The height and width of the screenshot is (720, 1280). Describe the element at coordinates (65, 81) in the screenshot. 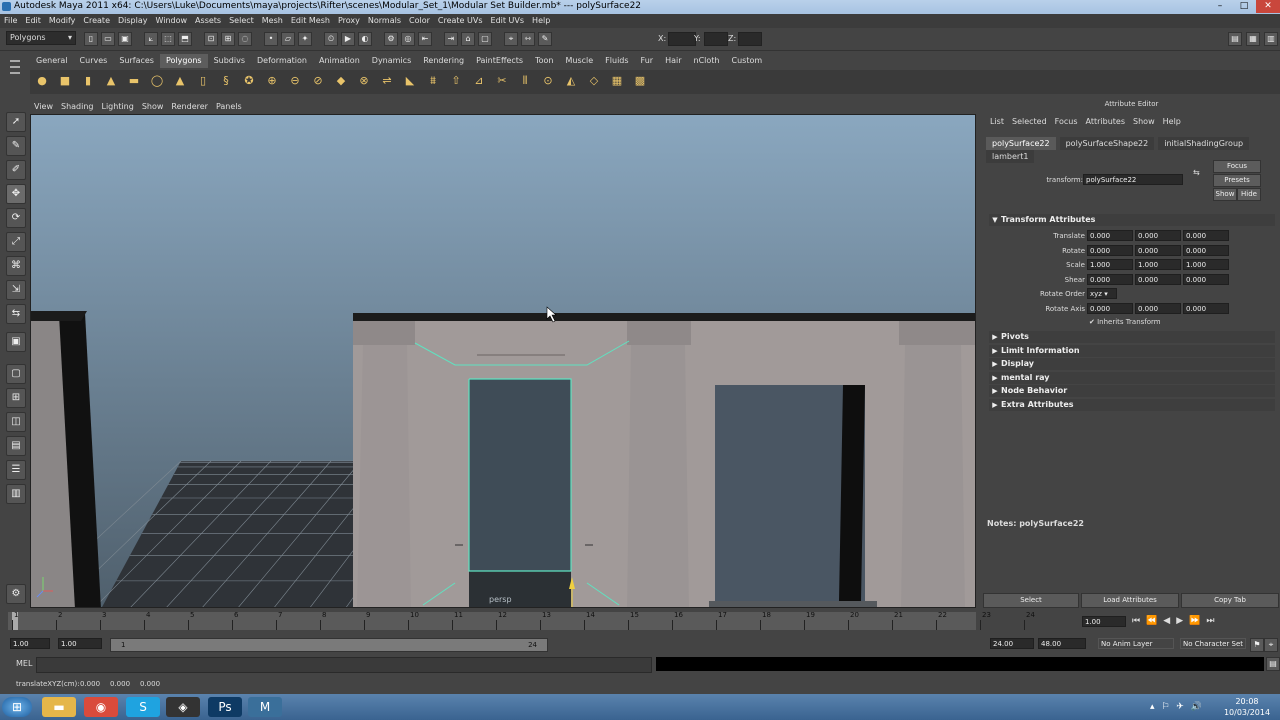

I see `cube-icon: ■` at that location.